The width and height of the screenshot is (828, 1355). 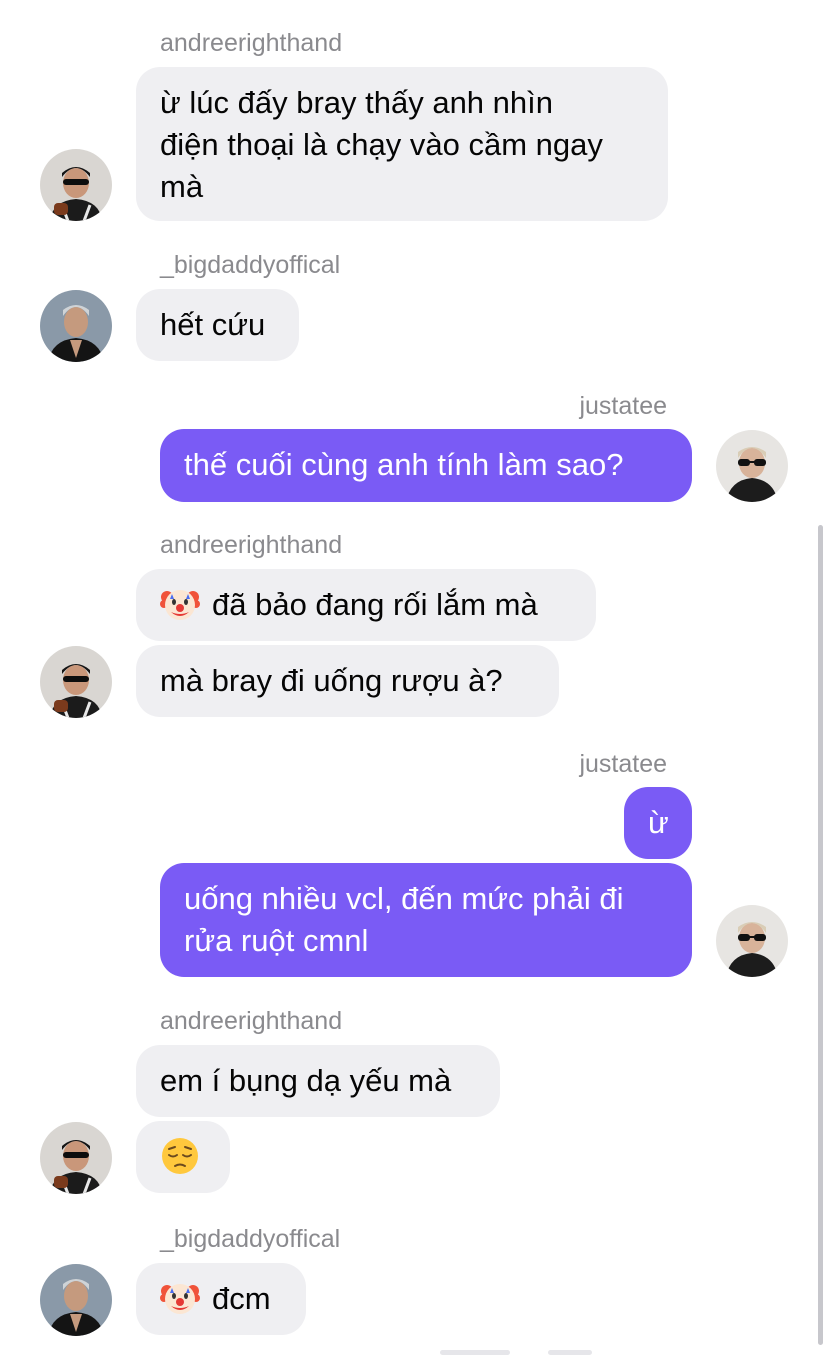 I want to click on message-bubble: mà bray đi uống rượu à?, so click(x=347, y=681).